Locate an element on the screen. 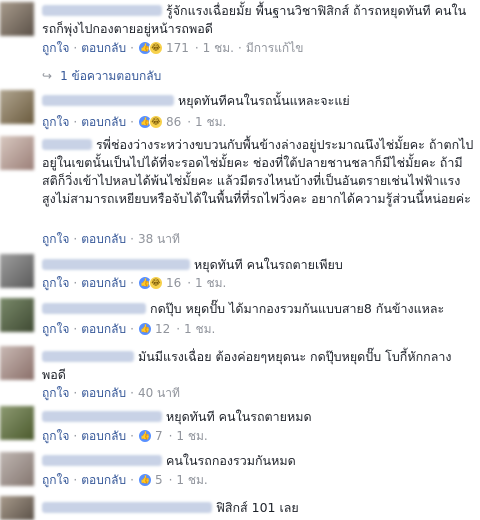  timestamp: 38 นาที is located at coordinates (159, 239).